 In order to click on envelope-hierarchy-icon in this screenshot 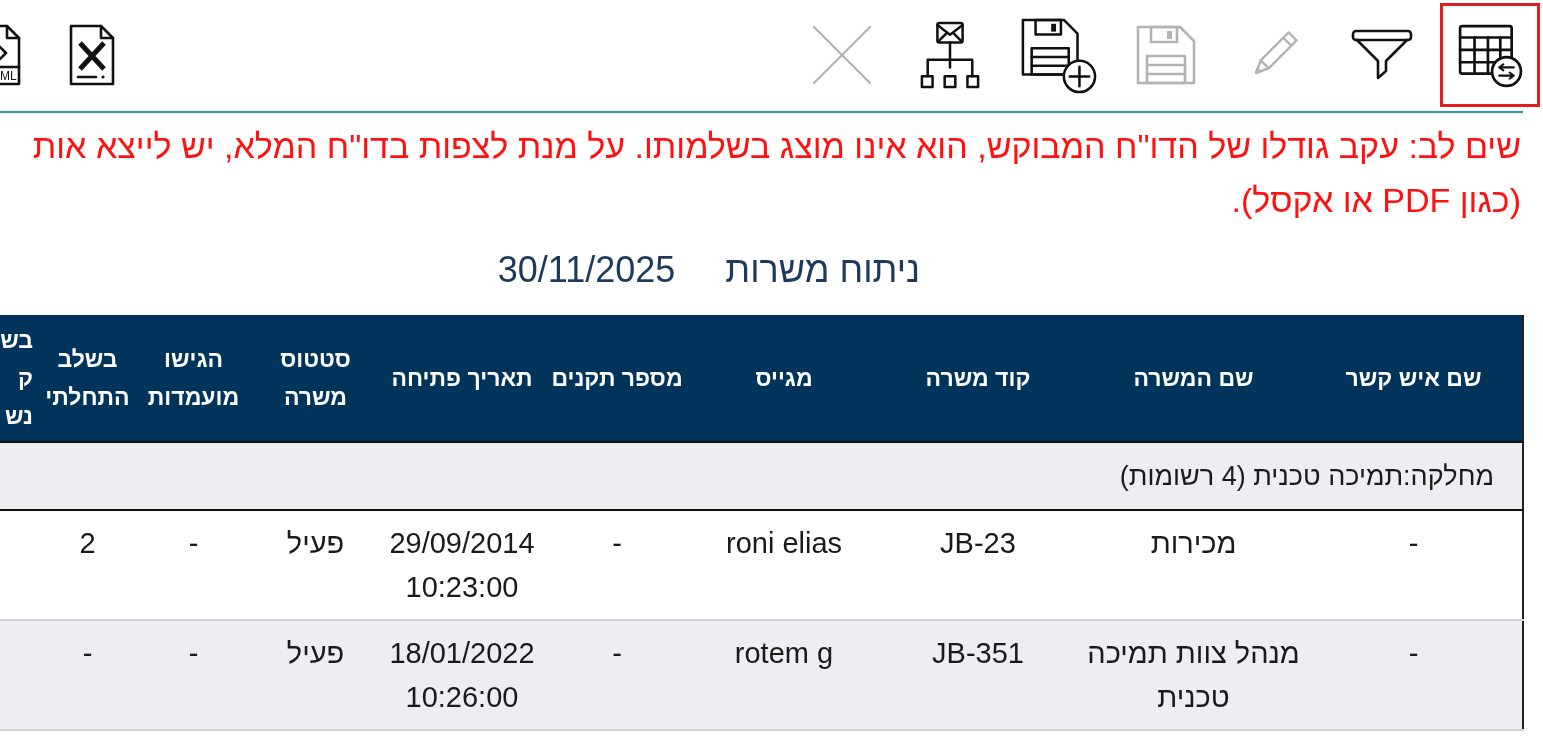, I will do `click(950, 55)`.